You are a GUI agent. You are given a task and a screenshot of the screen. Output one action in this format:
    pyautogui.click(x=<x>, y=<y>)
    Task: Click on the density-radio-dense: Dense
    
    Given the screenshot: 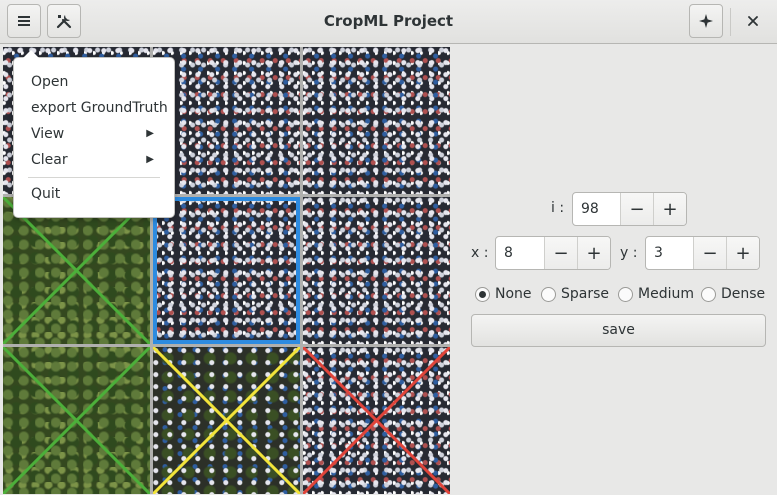 What is the action you would take?
    pyautogui.click(x=733, y=294)
    